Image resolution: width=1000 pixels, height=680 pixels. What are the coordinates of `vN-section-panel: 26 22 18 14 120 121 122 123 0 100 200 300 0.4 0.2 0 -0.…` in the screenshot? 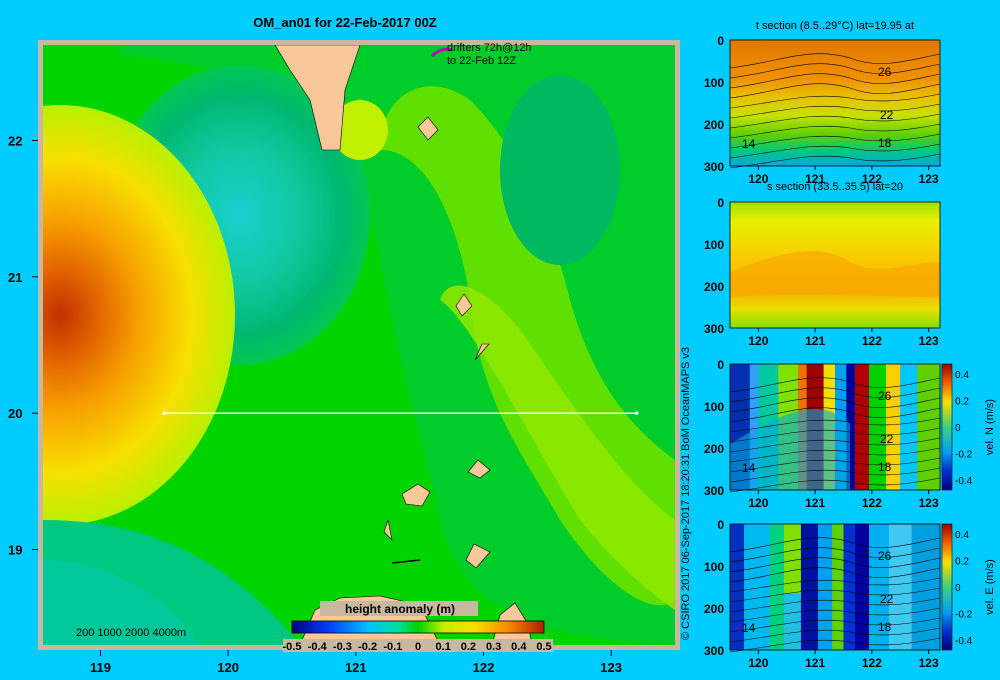 It's located at (850, 434).